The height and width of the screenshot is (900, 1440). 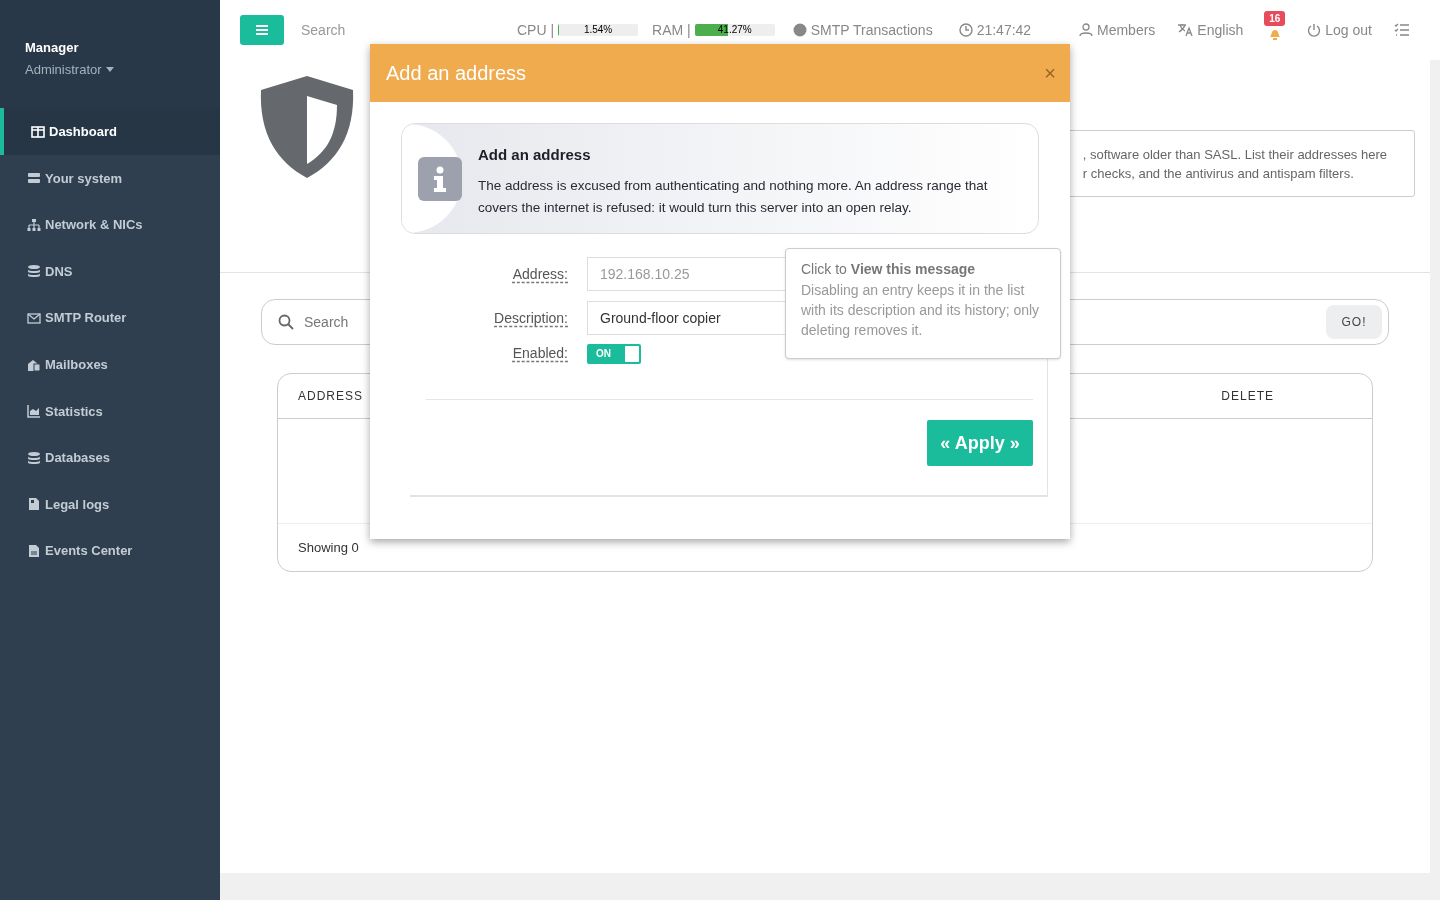 What do you see at coordinates (1275, 18) in the screenshot?
I see `notification-count: 16` at bounding box center [1275, 18].